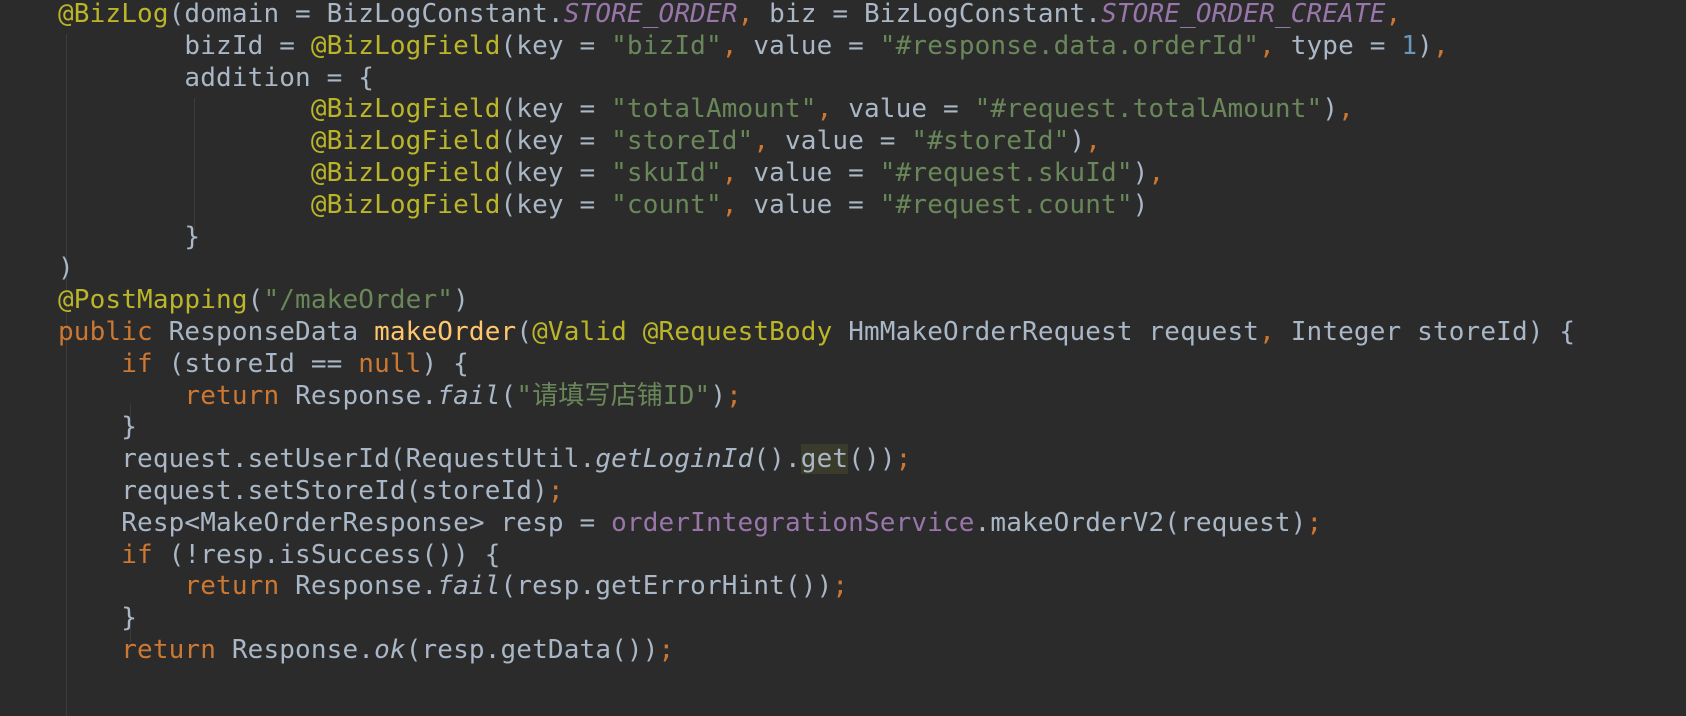  Describe the element at coordinates (777, 459) in the screenshot. I see `code-token: ().` at that location.